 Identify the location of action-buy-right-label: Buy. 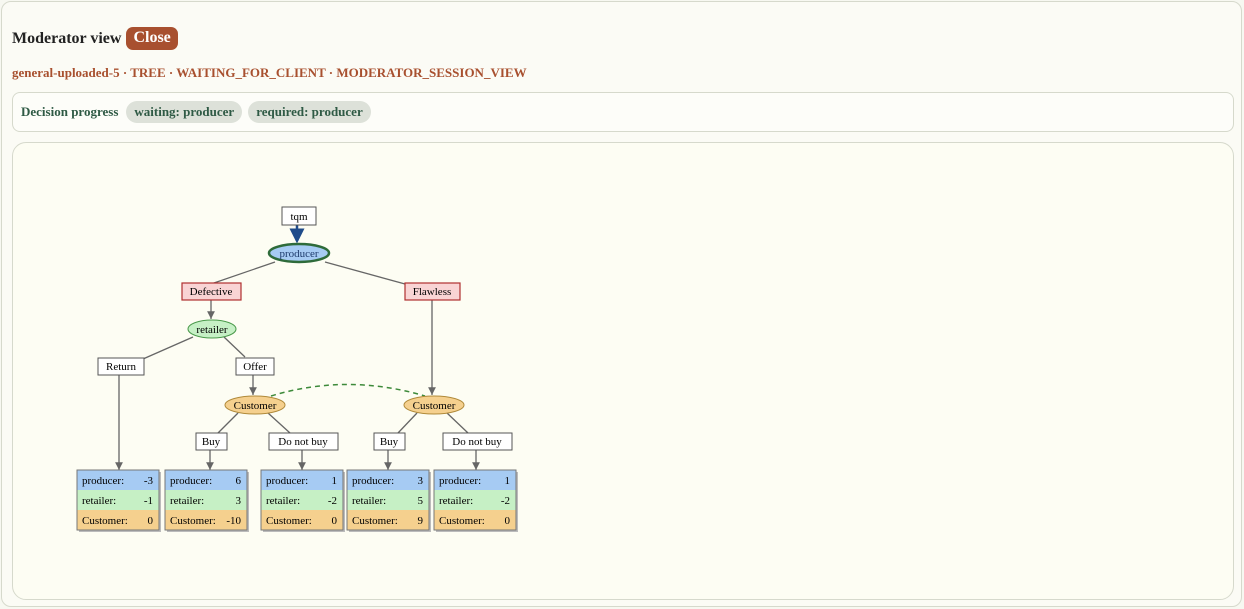
(389, 442).